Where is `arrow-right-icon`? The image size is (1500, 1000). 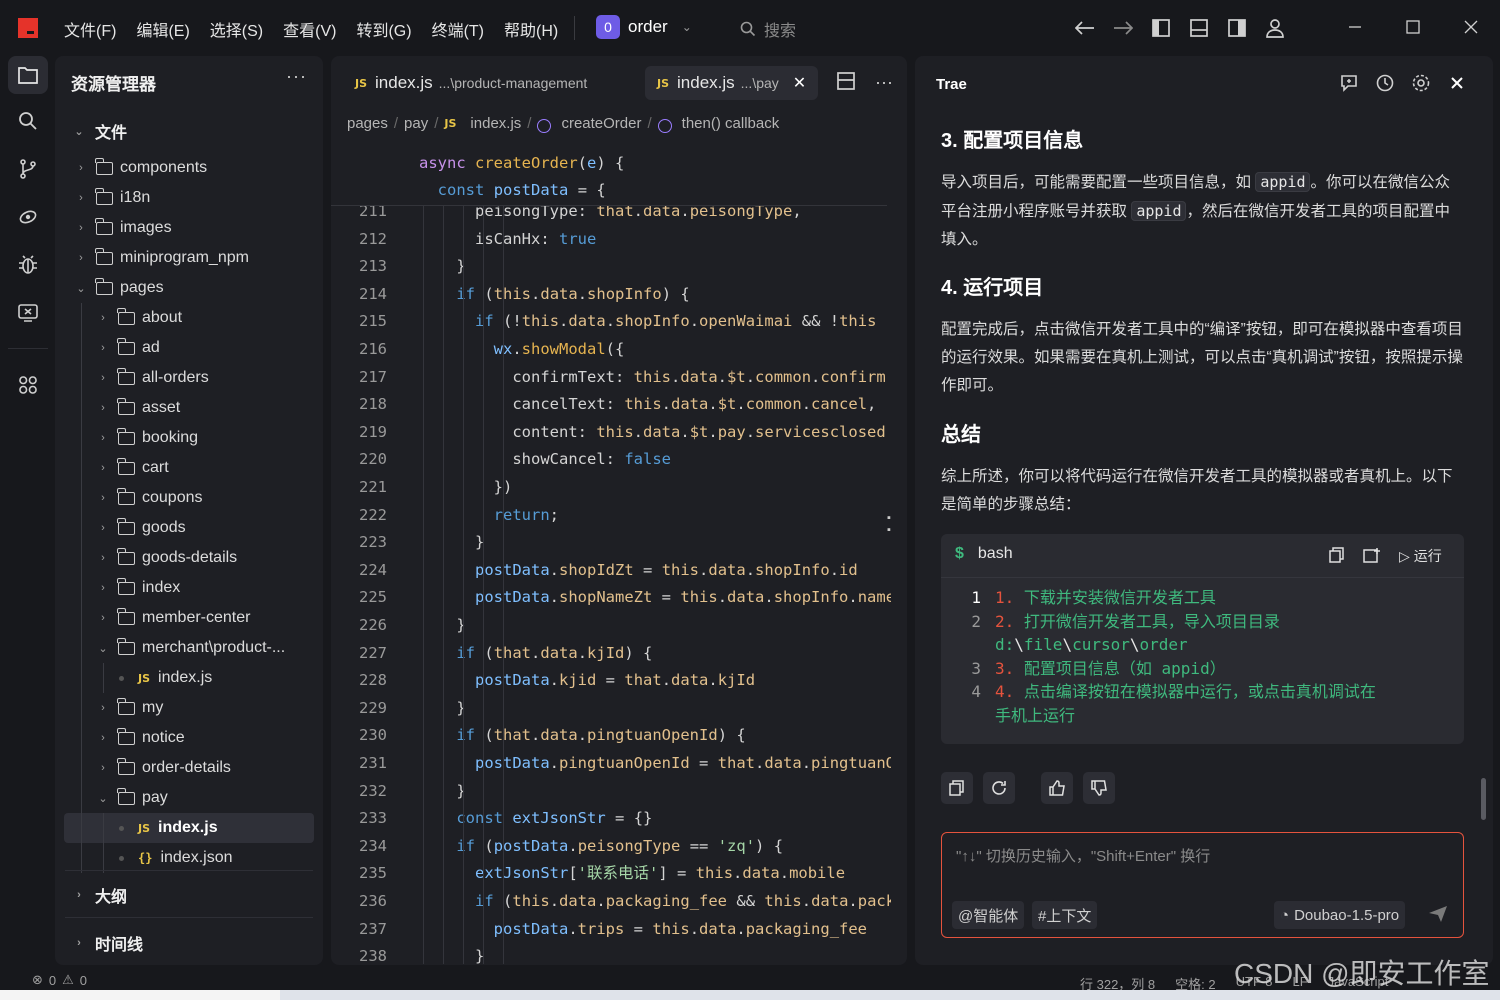 arrow-right-icon is located at coordinates (1123, 28).